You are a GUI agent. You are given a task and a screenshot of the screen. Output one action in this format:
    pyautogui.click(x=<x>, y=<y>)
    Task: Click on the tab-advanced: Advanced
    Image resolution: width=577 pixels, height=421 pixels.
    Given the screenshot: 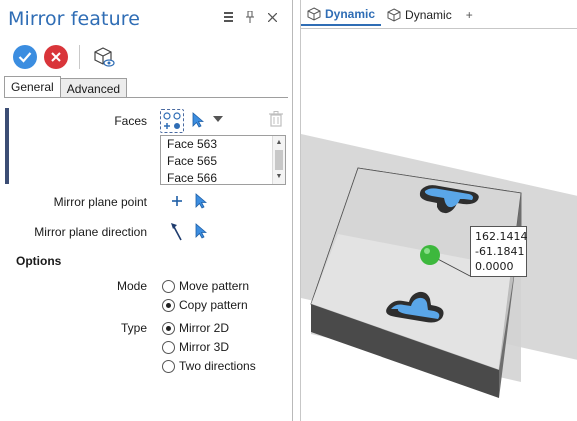 What is the action you would take?
    pyautogui.click(x=94, y=88)
    